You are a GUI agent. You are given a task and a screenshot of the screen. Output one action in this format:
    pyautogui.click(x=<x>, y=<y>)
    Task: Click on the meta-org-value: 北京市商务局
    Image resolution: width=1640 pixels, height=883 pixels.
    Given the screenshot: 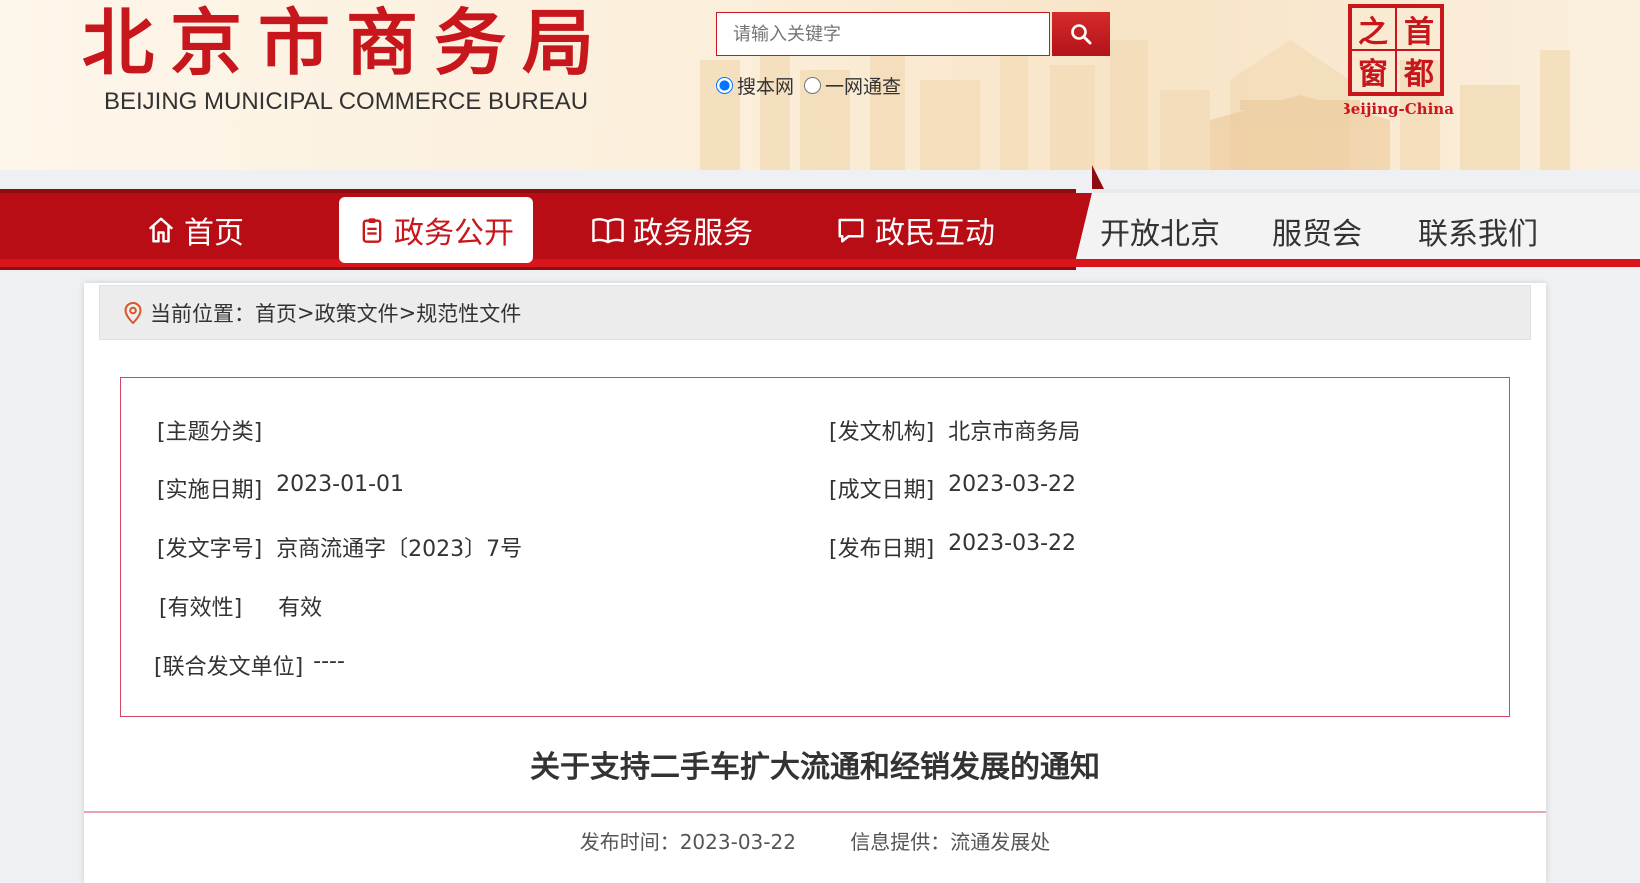 What is the action you would take?
    pyautogui.click(x=1014, y=432)
    